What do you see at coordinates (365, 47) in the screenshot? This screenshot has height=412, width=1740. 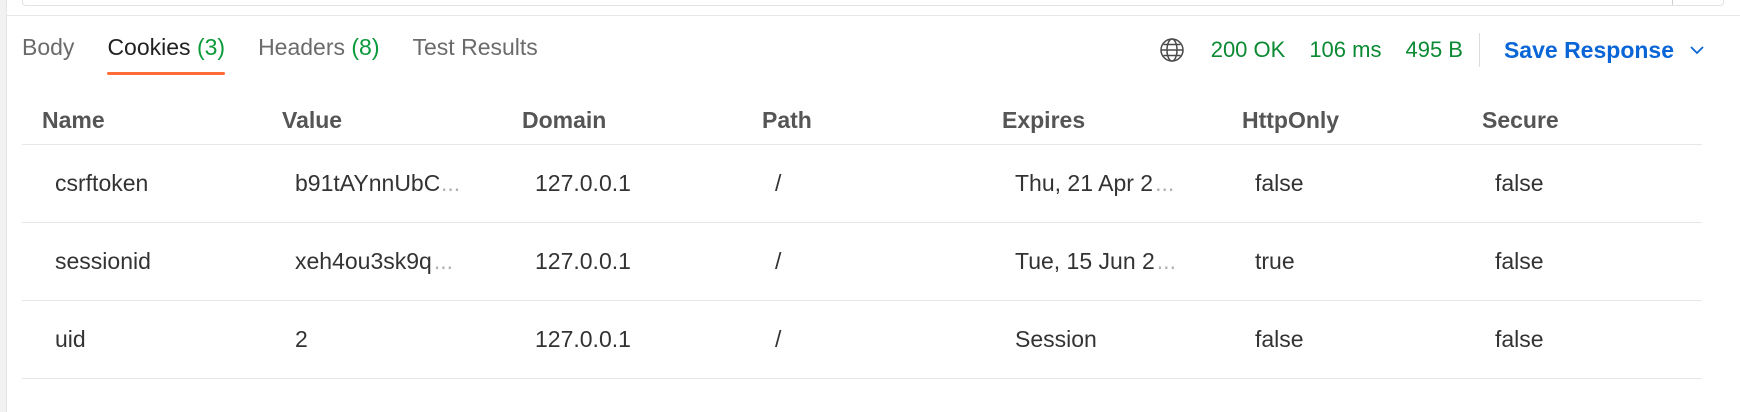 I see `tab-headers-count: (8)` at bounding box center [365, 47].